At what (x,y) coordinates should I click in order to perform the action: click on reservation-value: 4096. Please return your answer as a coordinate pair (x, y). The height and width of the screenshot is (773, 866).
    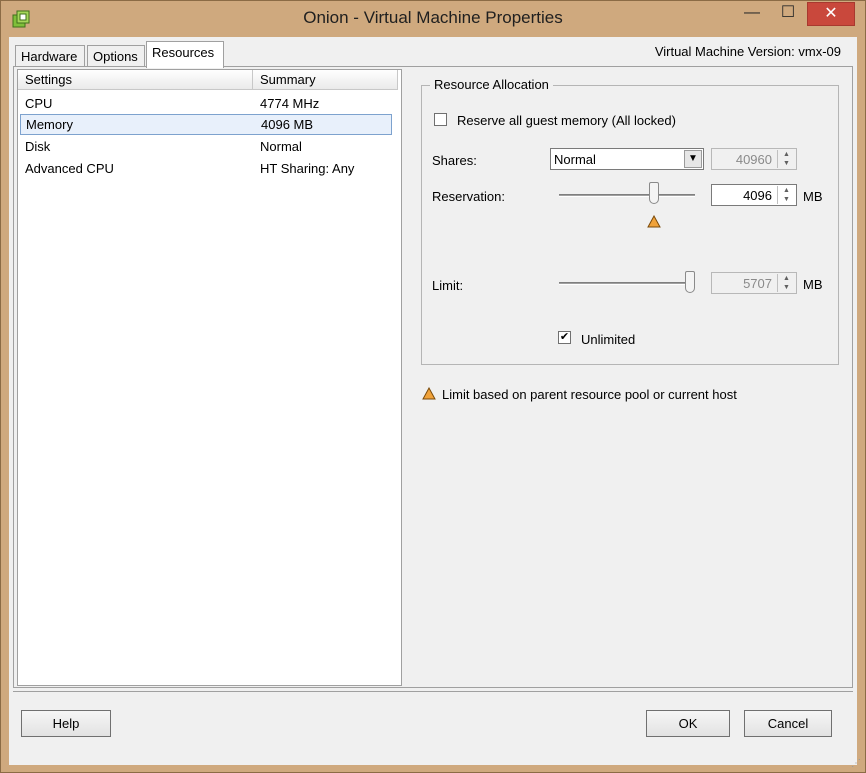
    Looking at the image, I should click on (757, 195).